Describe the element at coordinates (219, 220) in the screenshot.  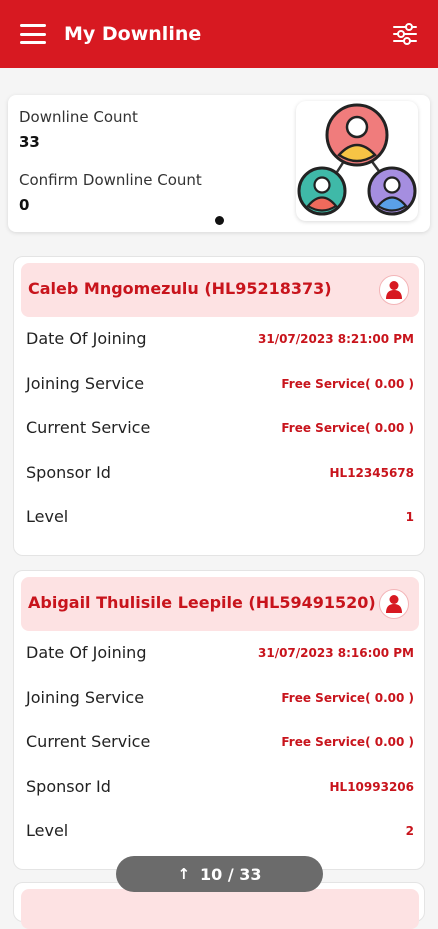
I see `page-indicator-dot` at that location.